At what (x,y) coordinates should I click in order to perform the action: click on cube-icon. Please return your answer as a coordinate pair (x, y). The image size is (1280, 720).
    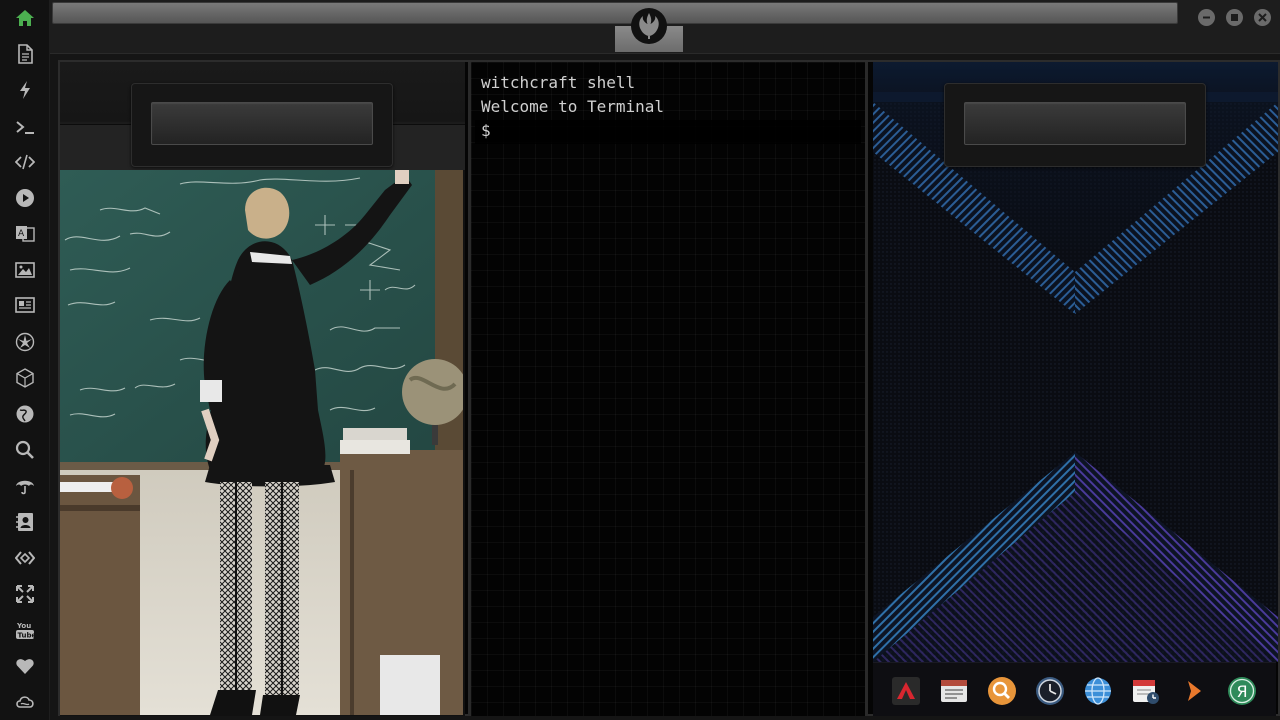
    Looking at the image, I should click on (25, 378).